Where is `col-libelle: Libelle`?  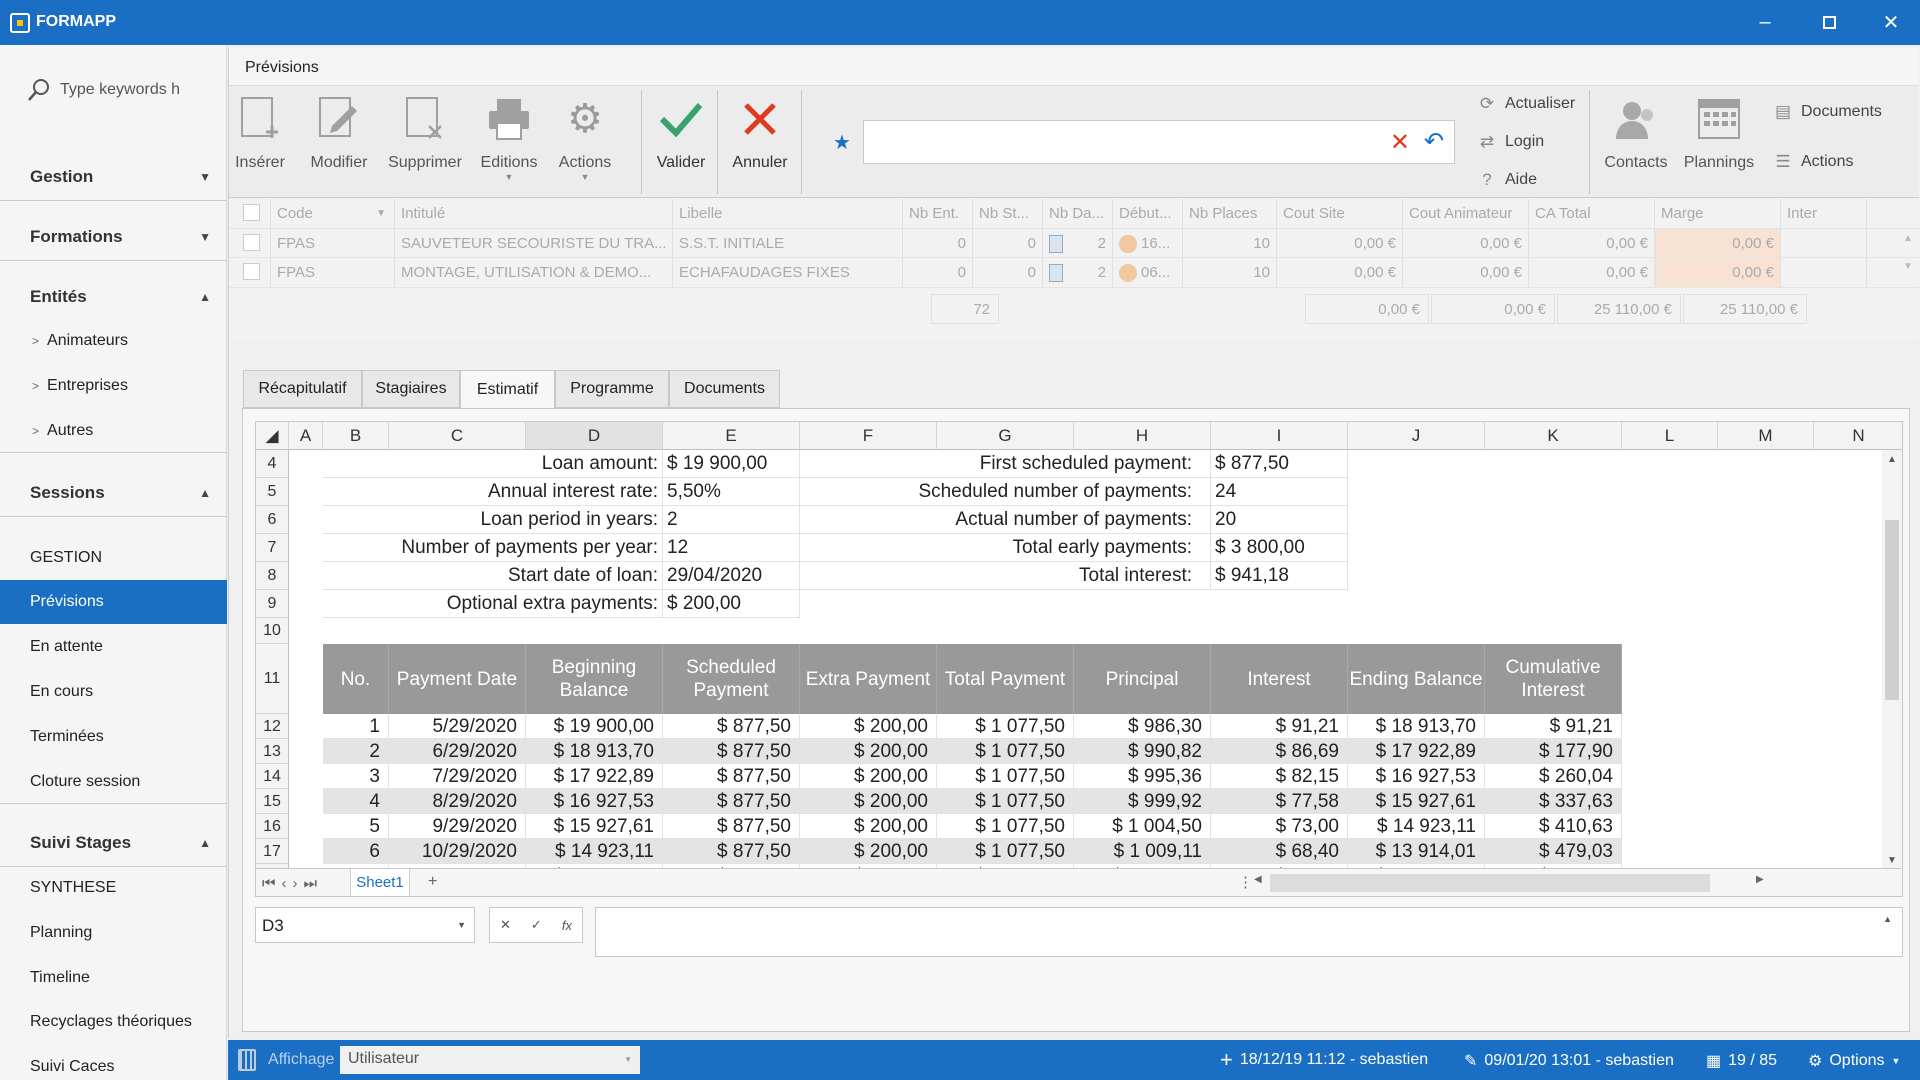 col-libelle: Libelle is located at coordinates (788, 213).